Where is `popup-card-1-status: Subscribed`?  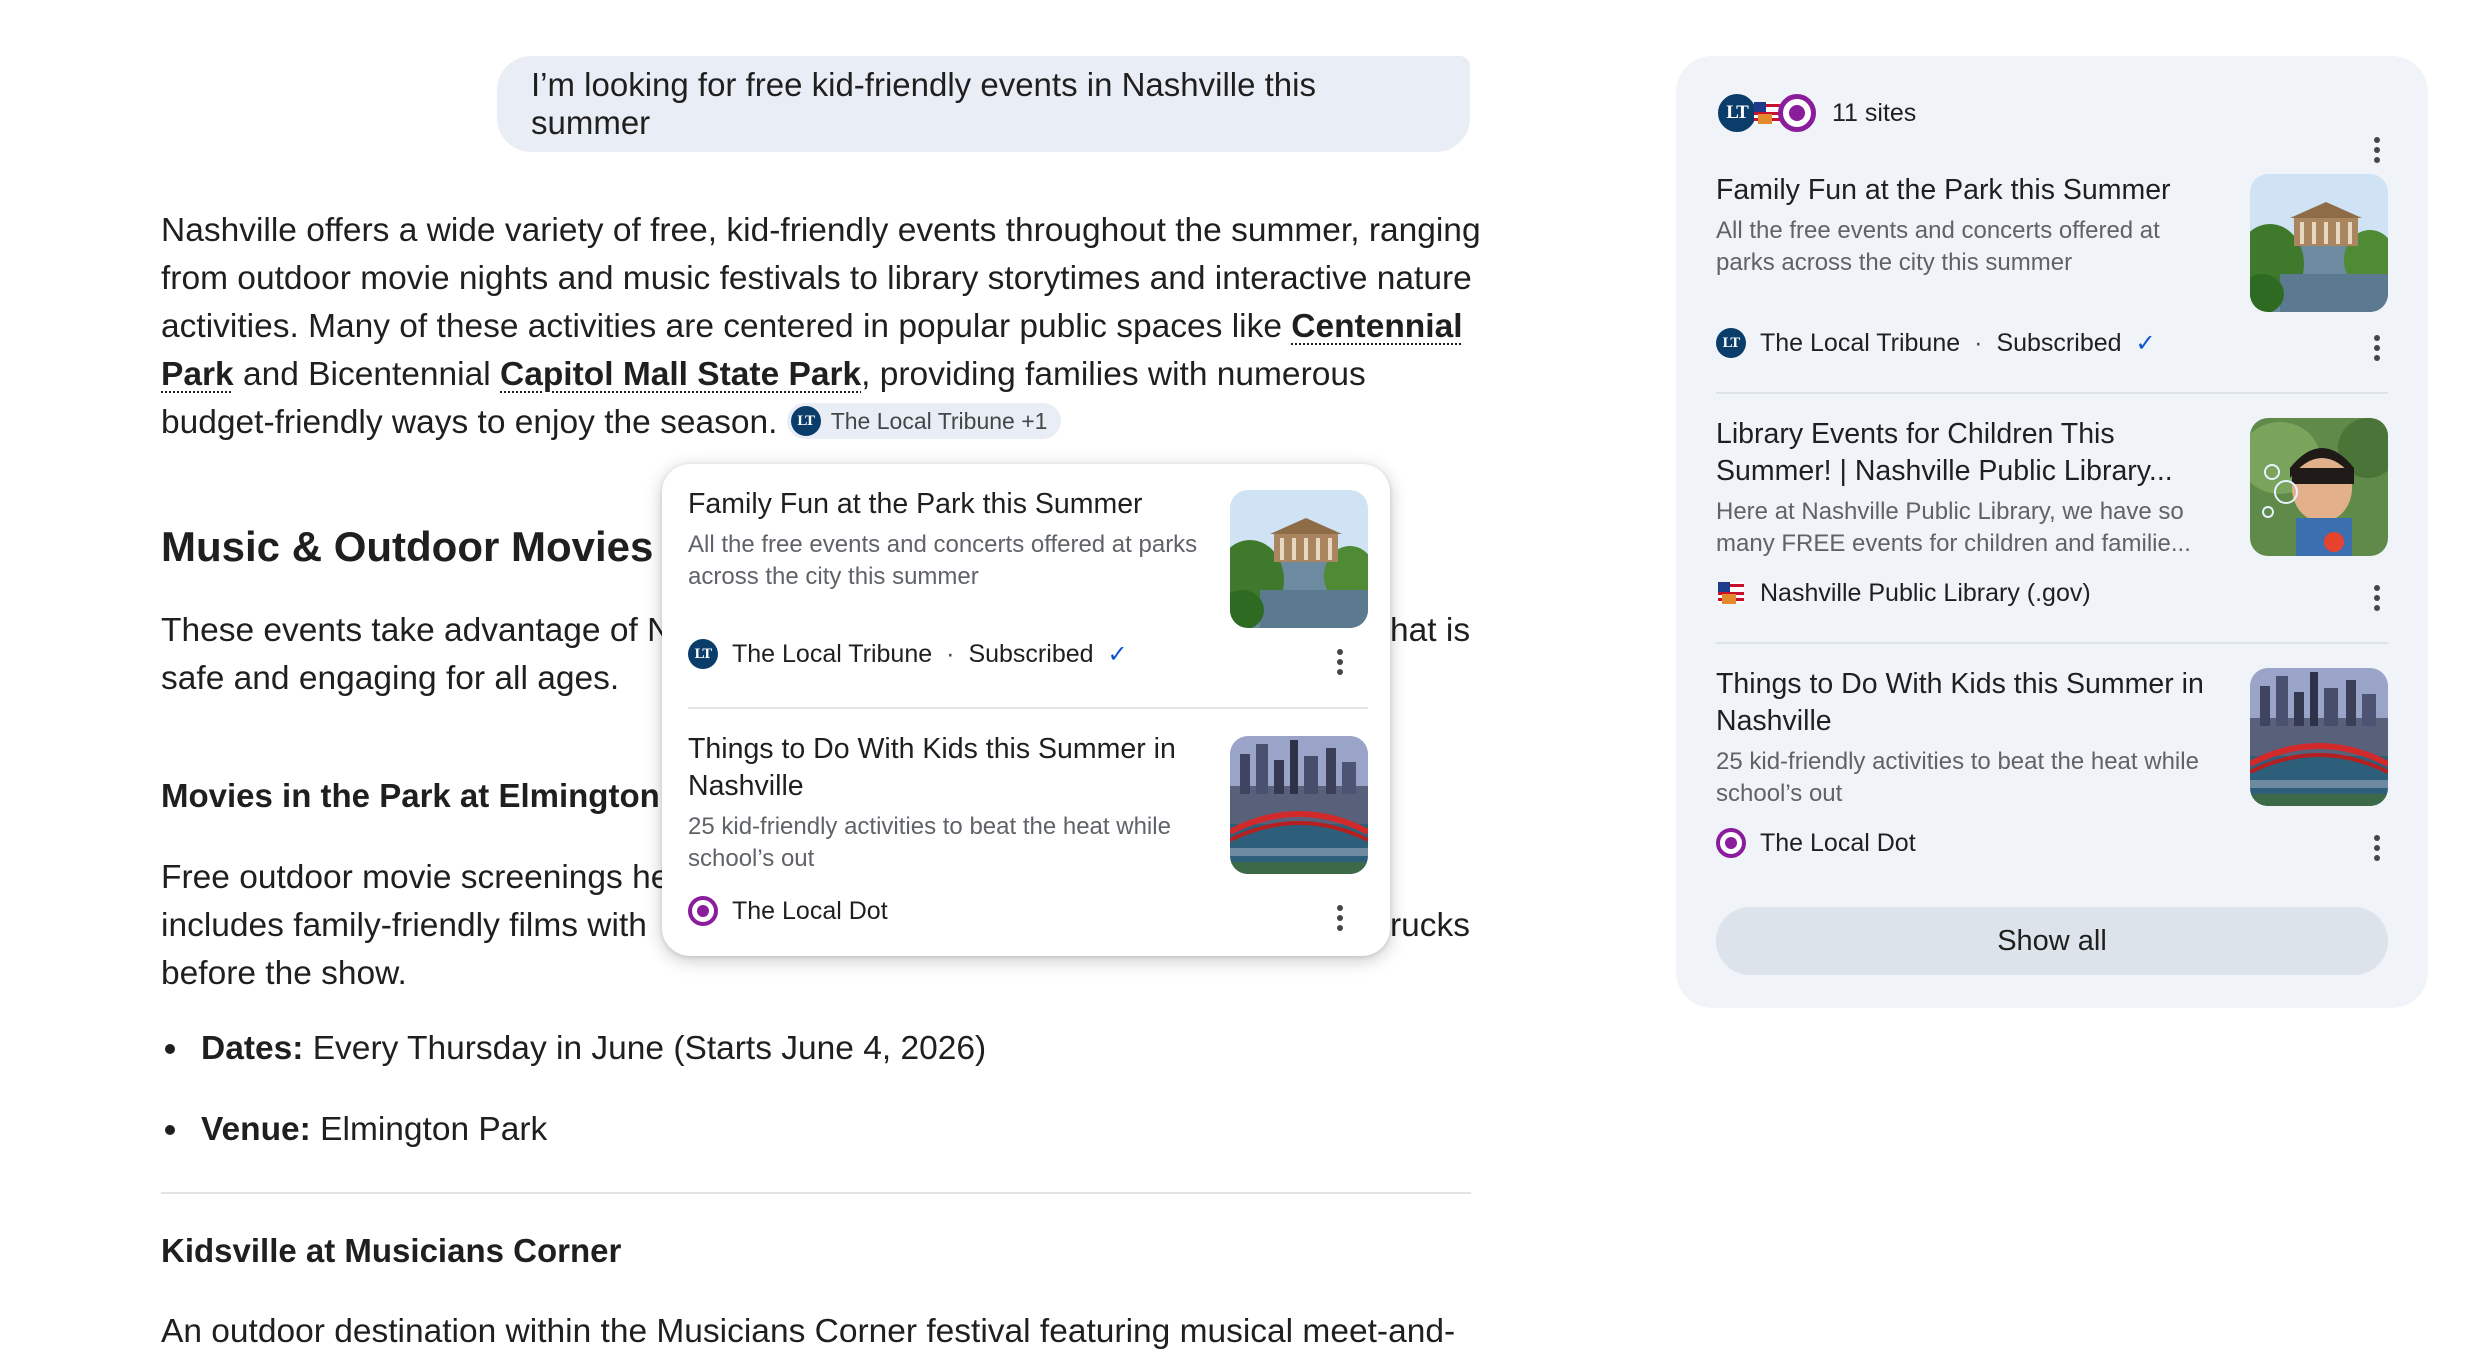
popup-card-1-status: Subscribed is located at coordinates (1031, 653).